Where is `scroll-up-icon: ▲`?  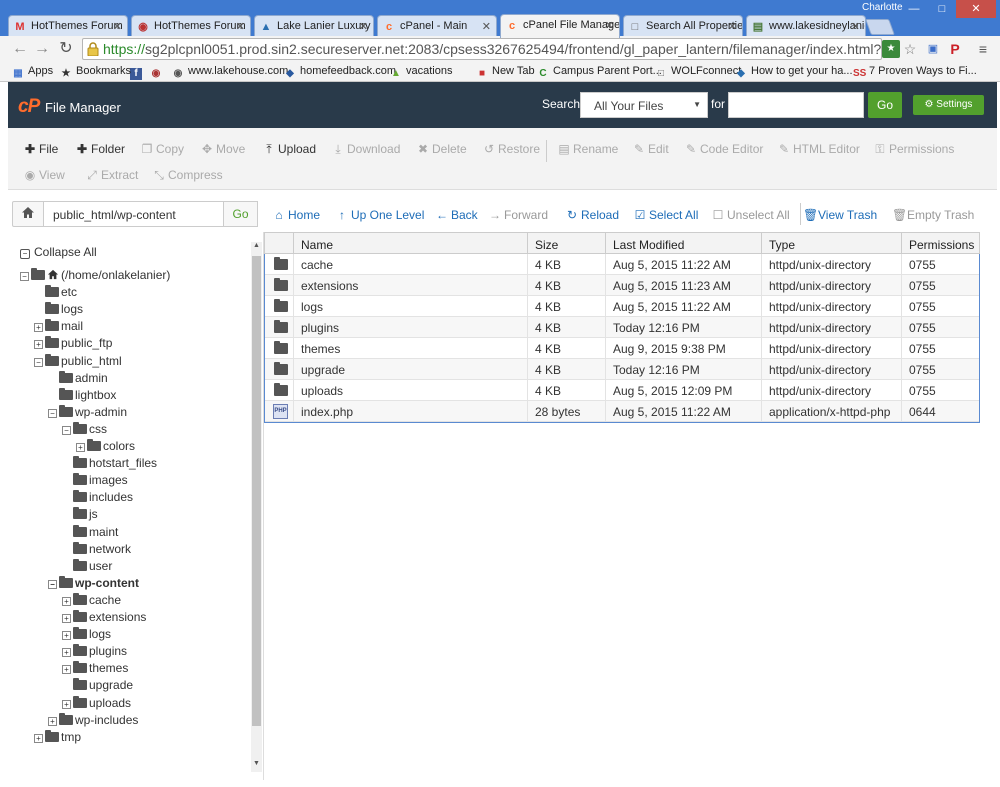
scroll-up-icon: ▲ is located at coordinates (256, 248).